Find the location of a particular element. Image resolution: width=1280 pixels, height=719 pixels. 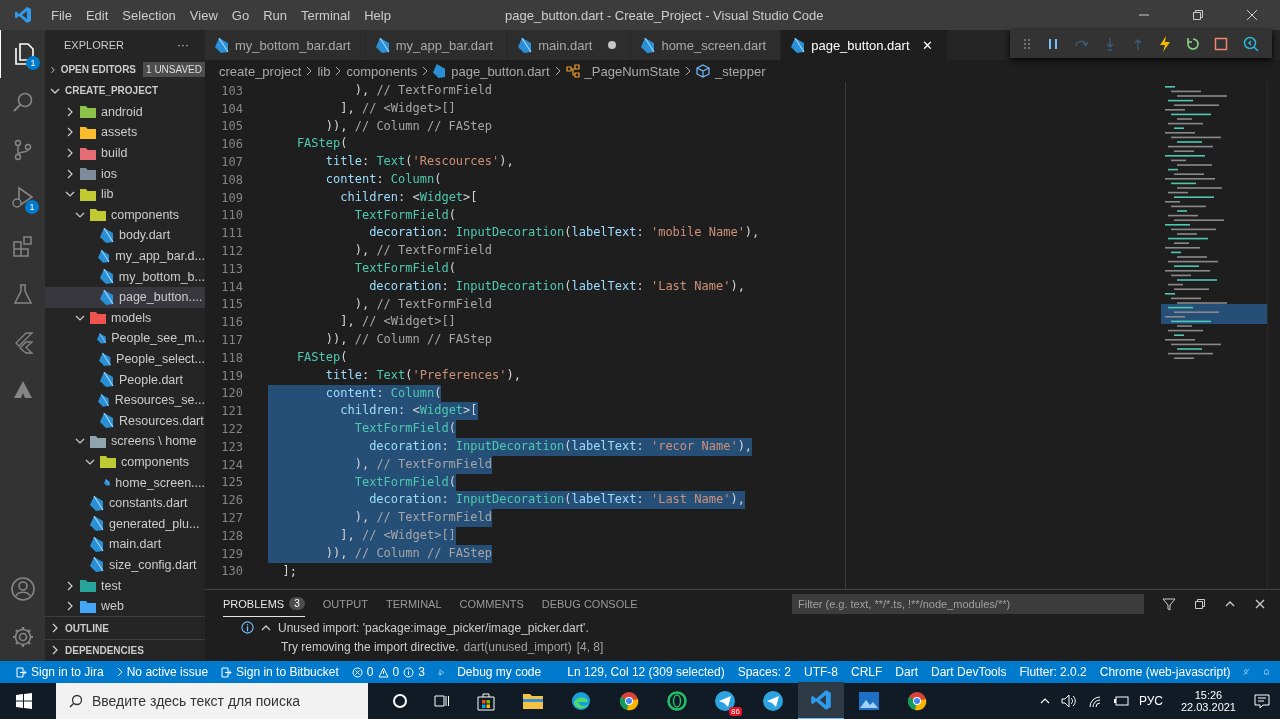

language-indicator: РУС is located at coordinates (1150, 701).